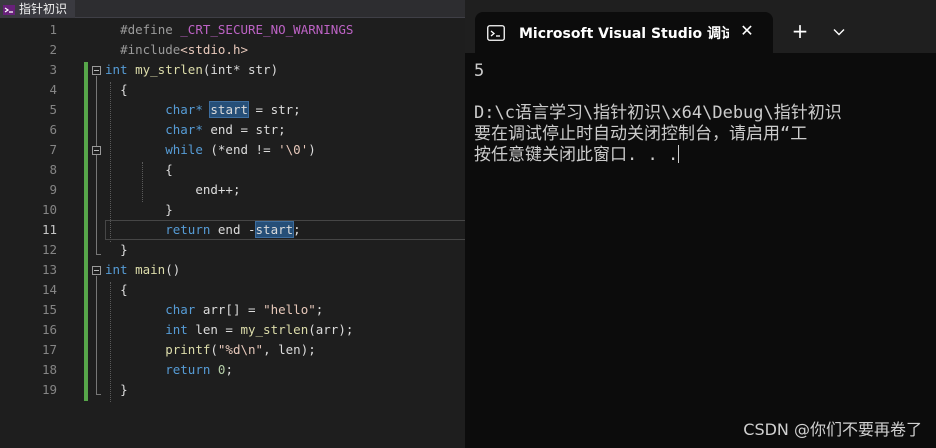 This screenshot has width=936, height=448. I want to click on line-number: 5, so click(53, 109).